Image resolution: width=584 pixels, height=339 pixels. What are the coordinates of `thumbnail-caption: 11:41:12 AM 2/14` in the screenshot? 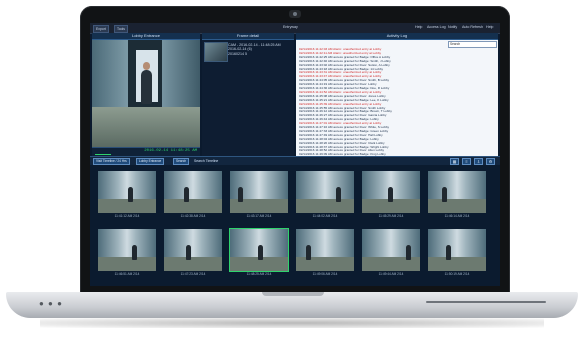 It's located at (127, 216).